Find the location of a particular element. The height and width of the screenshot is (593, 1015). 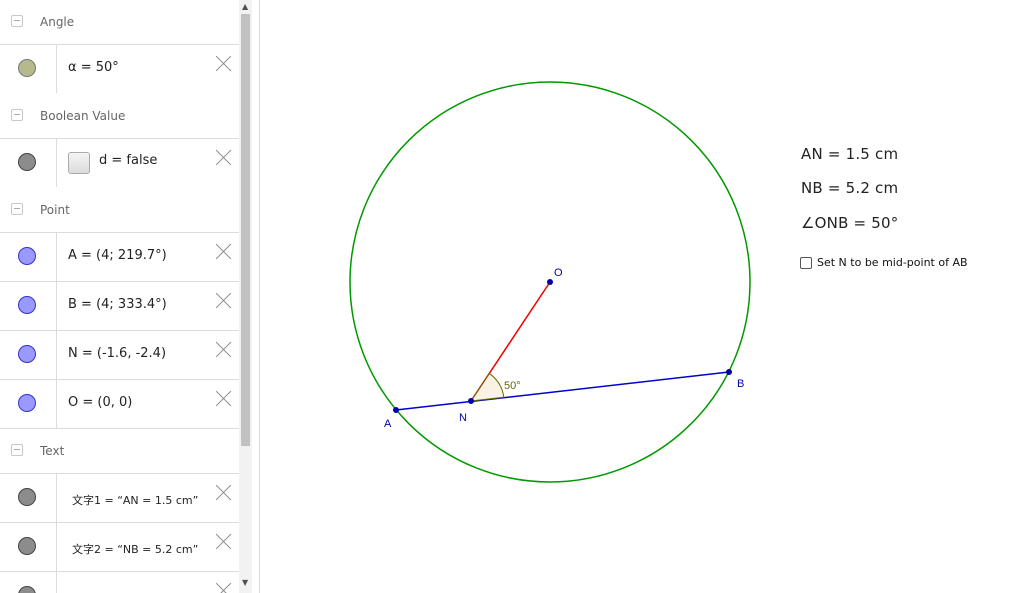

scroll-up-icon: ▲ is located at coordinates (245, 6).